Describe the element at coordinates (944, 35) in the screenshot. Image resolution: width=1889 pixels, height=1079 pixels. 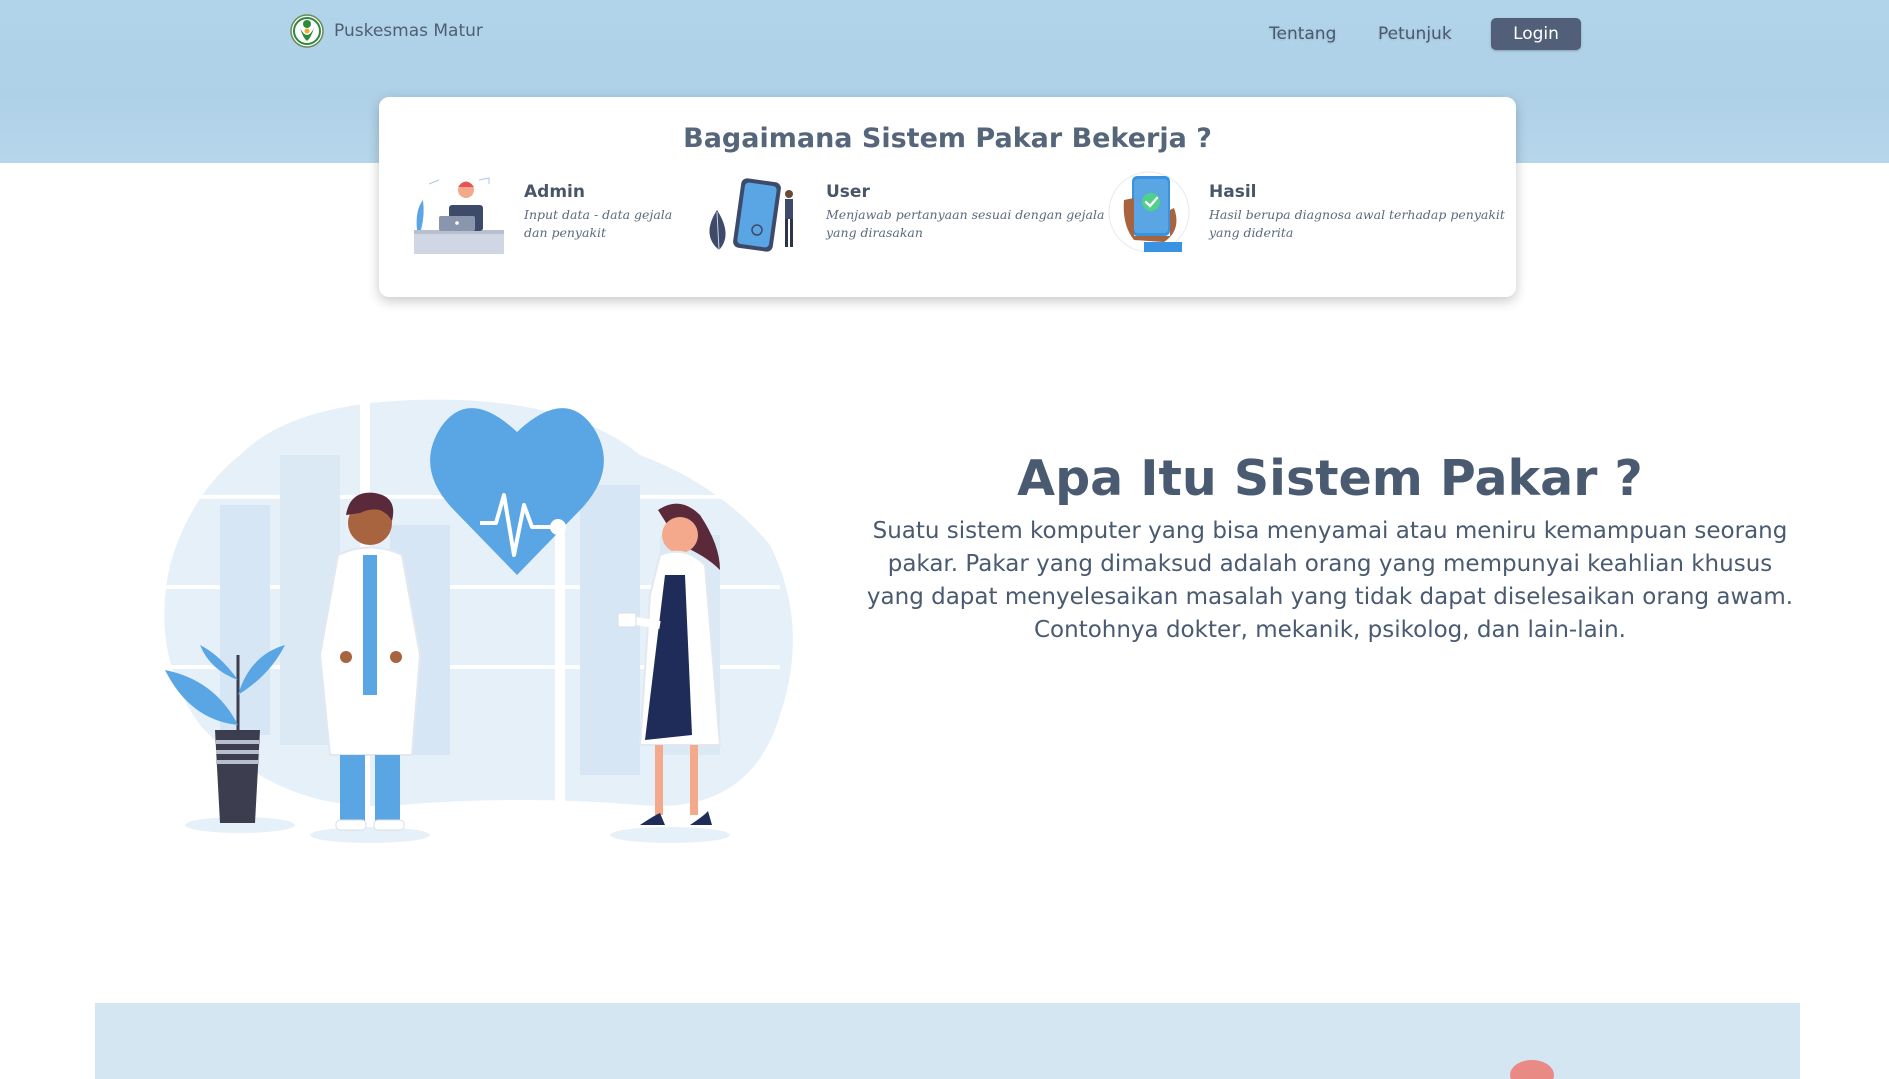
I see `navbar: Puskesmas Matur Tentang Petunjuk Login` at that location.